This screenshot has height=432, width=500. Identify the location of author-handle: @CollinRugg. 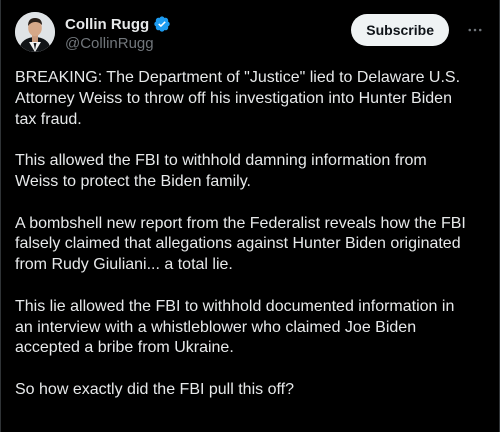
(118, 43).